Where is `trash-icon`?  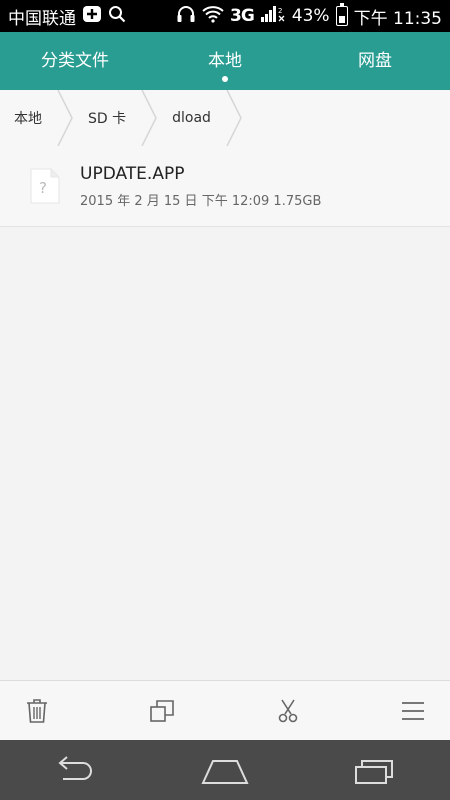 trash-icon is located at coordinates (37, 711).